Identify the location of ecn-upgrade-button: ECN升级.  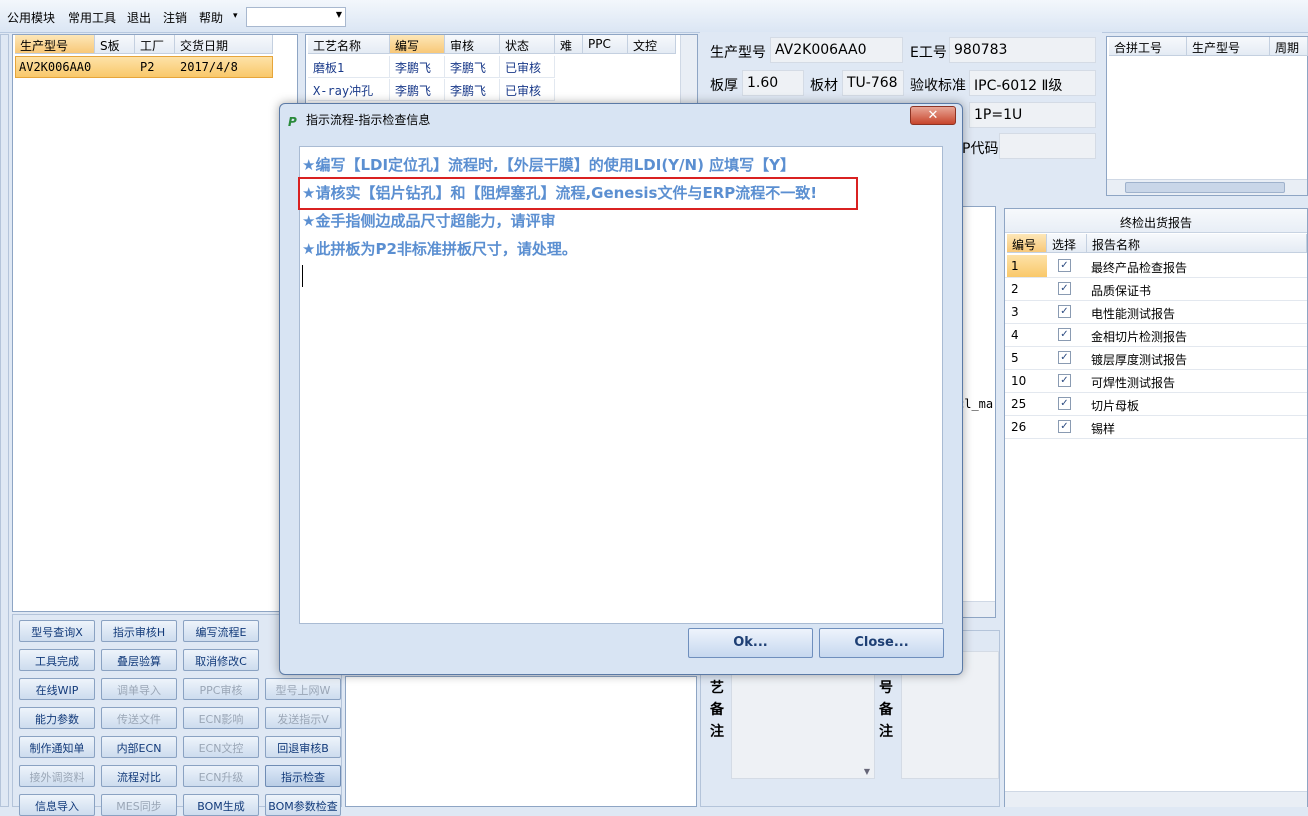
(221, 776).